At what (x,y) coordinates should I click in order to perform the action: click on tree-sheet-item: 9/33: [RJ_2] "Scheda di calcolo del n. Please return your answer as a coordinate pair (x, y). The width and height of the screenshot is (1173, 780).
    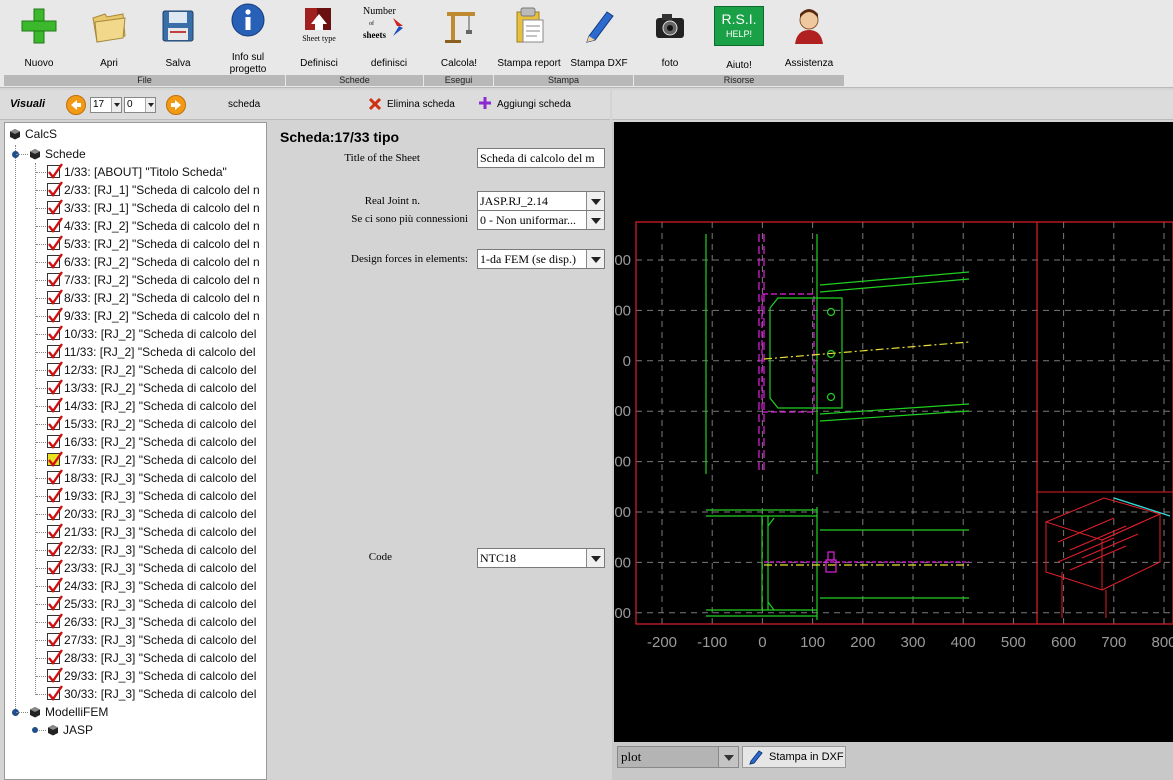
    Looking at the image, I should click on (153, 316).